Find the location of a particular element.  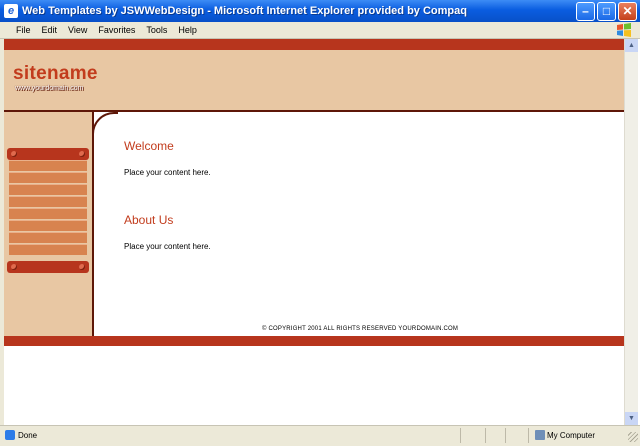

menu-bar: File Edit View Favorites Tools Help is located at coordinates (320, 30).